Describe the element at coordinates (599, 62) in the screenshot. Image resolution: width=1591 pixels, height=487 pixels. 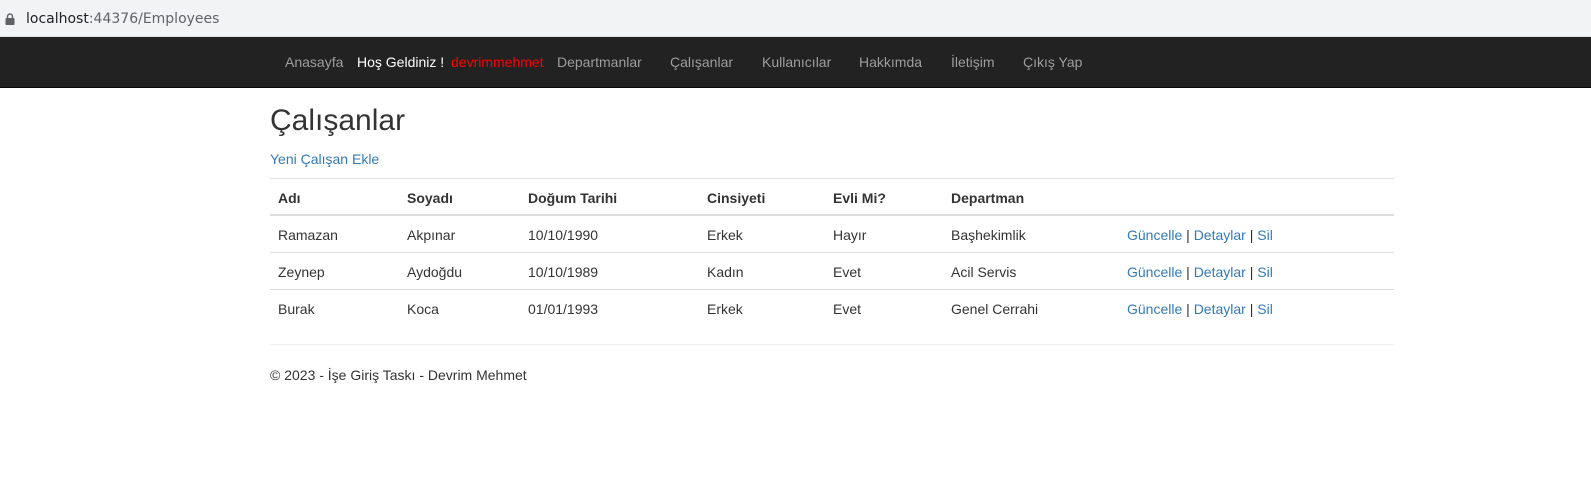
I see `nav-departments: Departmanlar` at that location.